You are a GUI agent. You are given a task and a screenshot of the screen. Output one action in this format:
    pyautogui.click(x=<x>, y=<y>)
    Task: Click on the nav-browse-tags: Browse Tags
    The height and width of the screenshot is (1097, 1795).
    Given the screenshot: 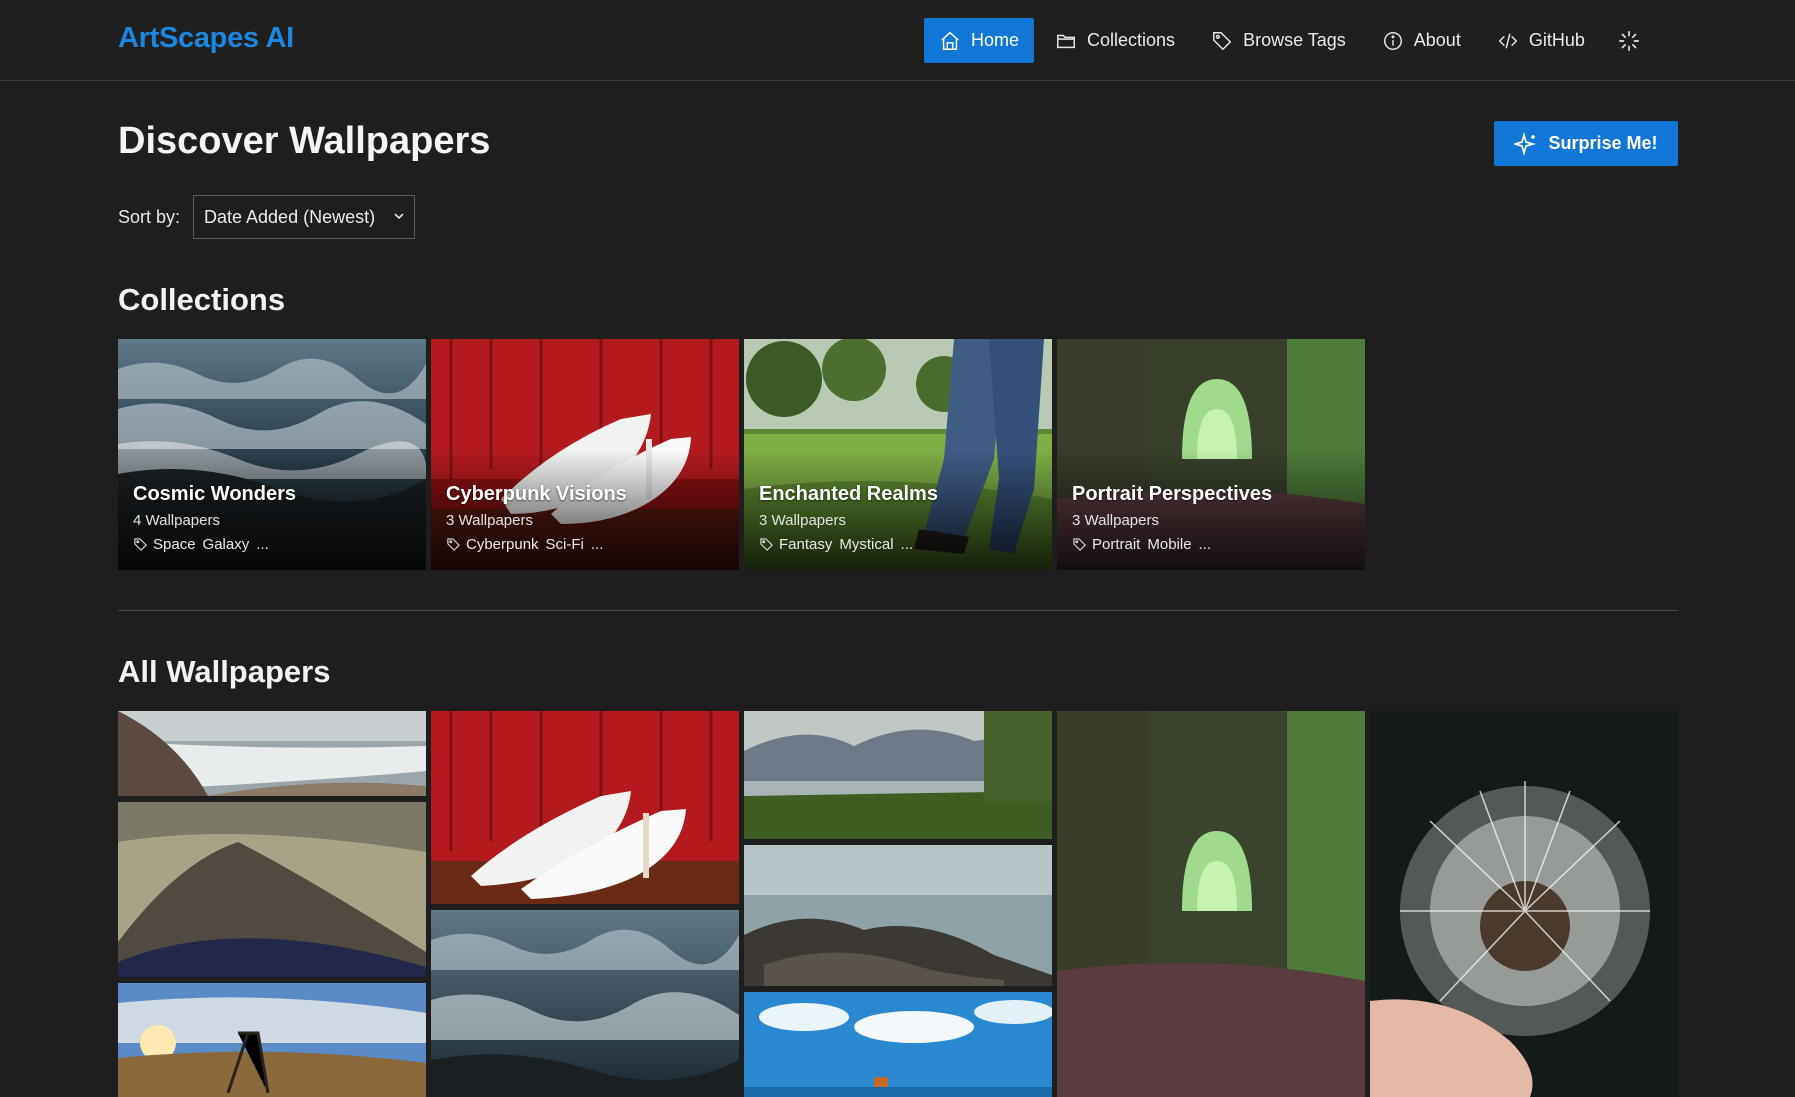 What is the action you would take?
    pyautogui.click(x=1278, y=40)
    